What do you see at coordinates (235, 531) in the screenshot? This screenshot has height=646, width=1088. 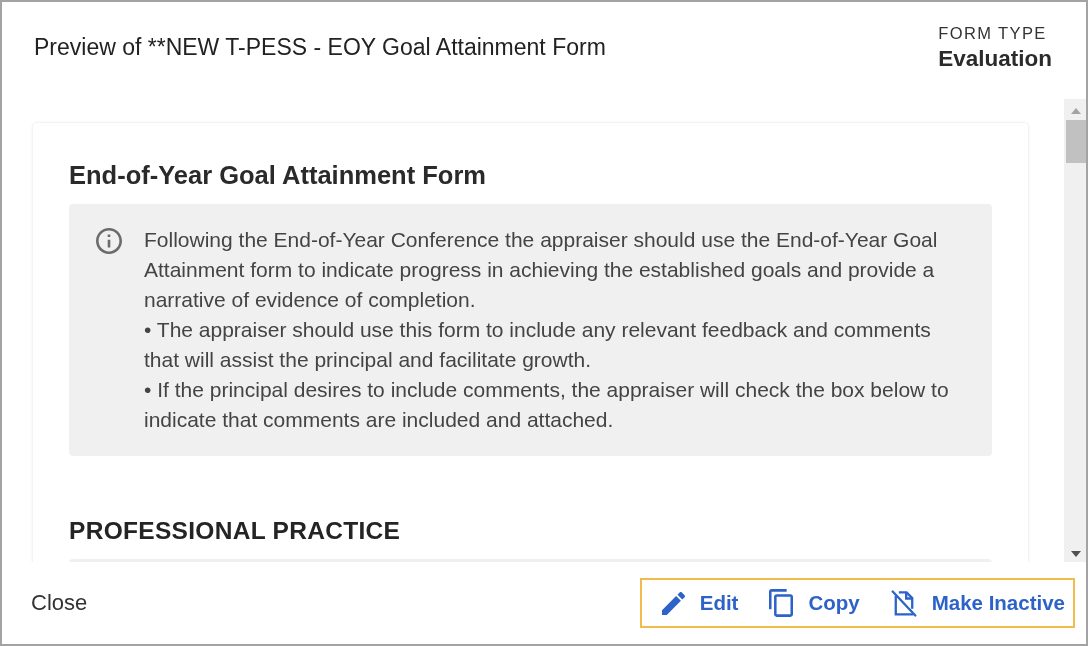 I see `section-title: PROFESSIONAL PRACTICE` at bounding box center [235, 531].